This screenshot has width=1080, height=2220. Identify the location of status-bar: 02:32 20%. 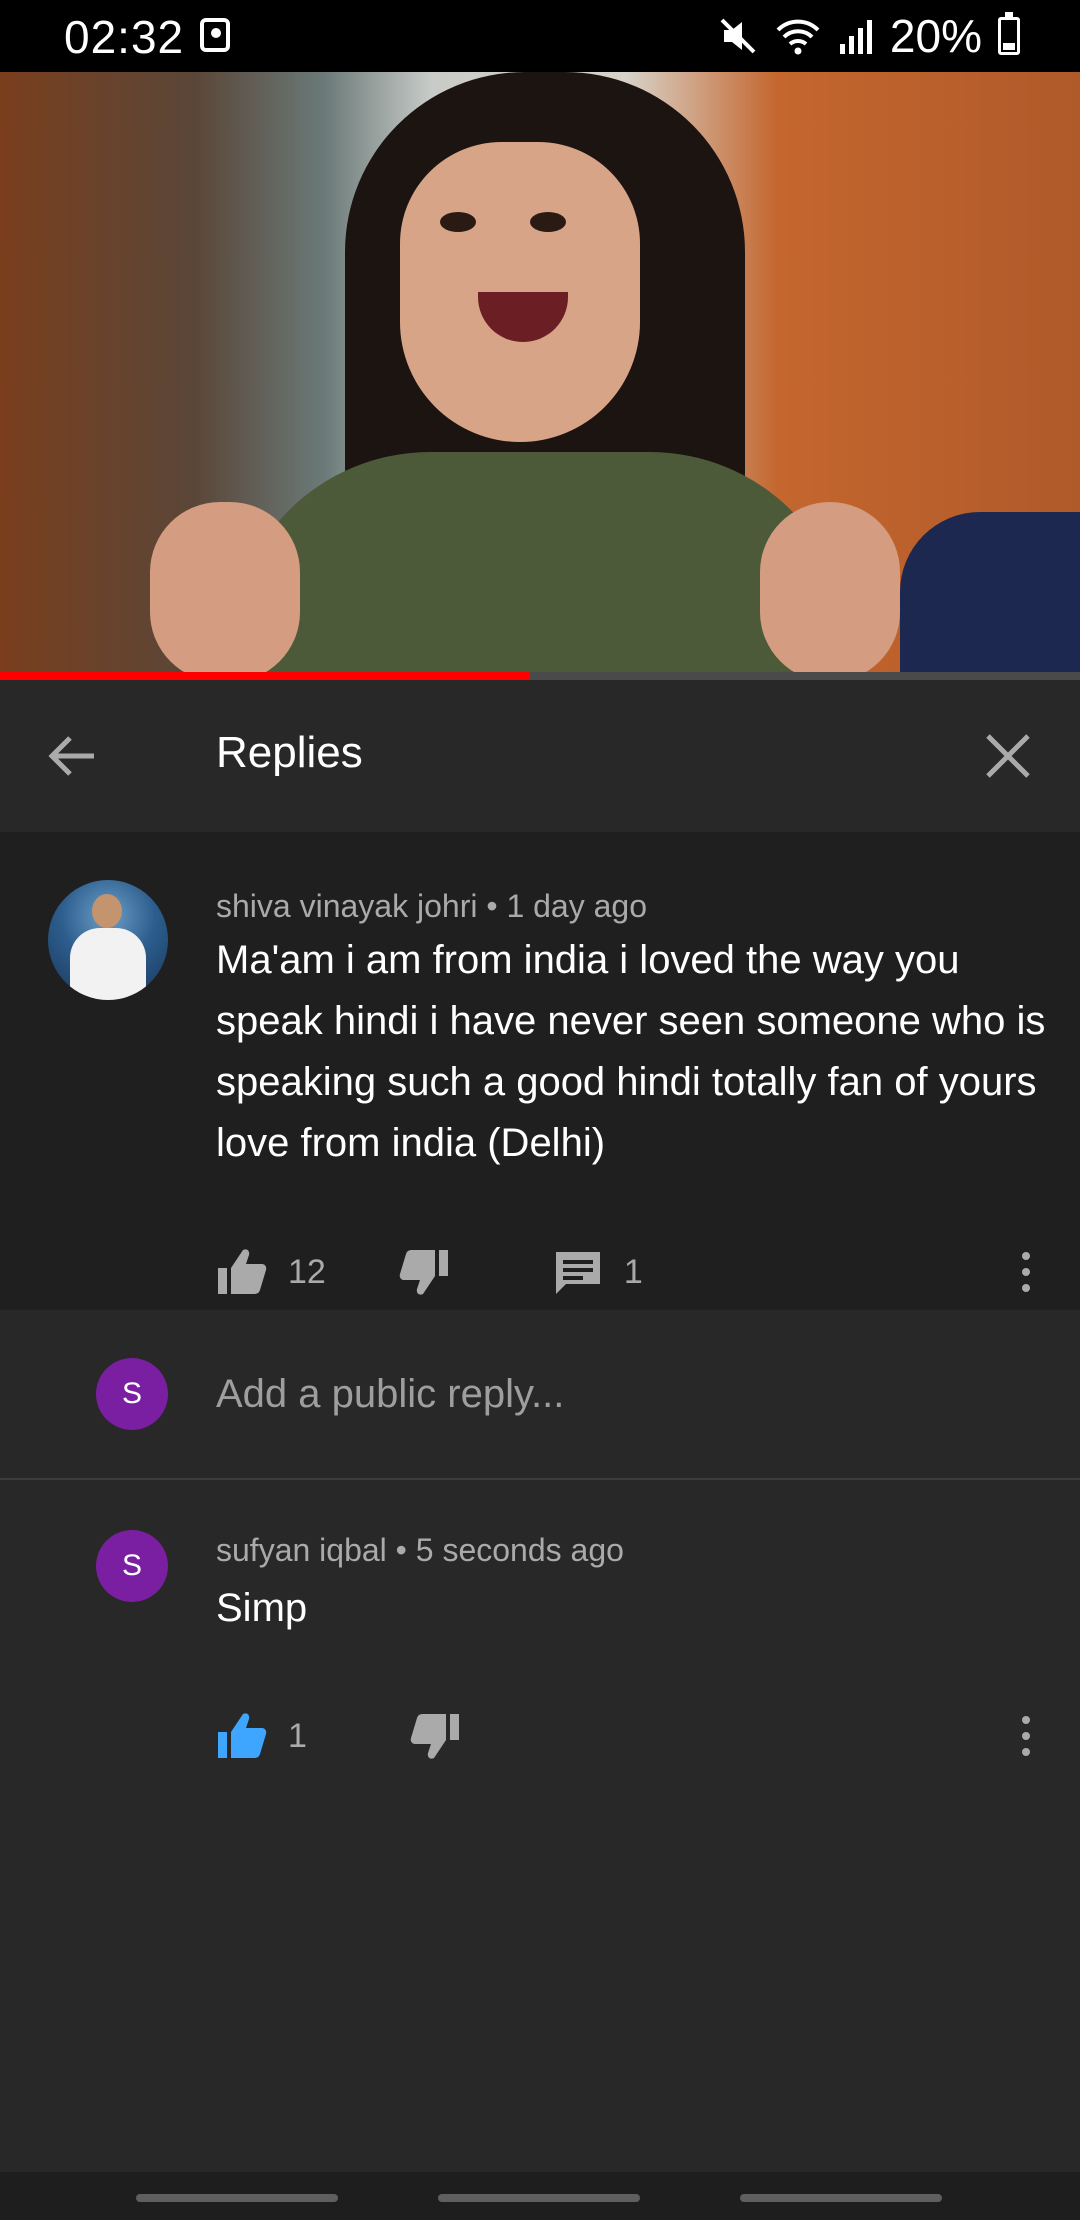
(540, 36).